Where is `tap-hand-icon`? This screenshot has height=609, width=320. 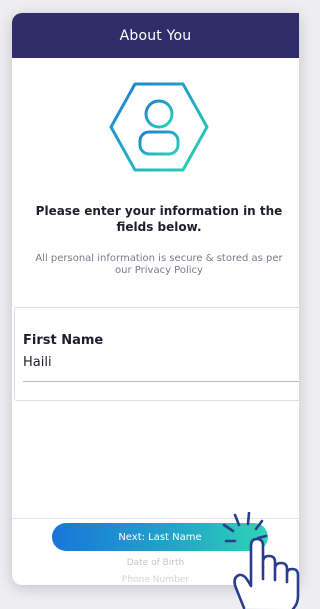 tap-hand-icon is located at coordinates (261, 560).